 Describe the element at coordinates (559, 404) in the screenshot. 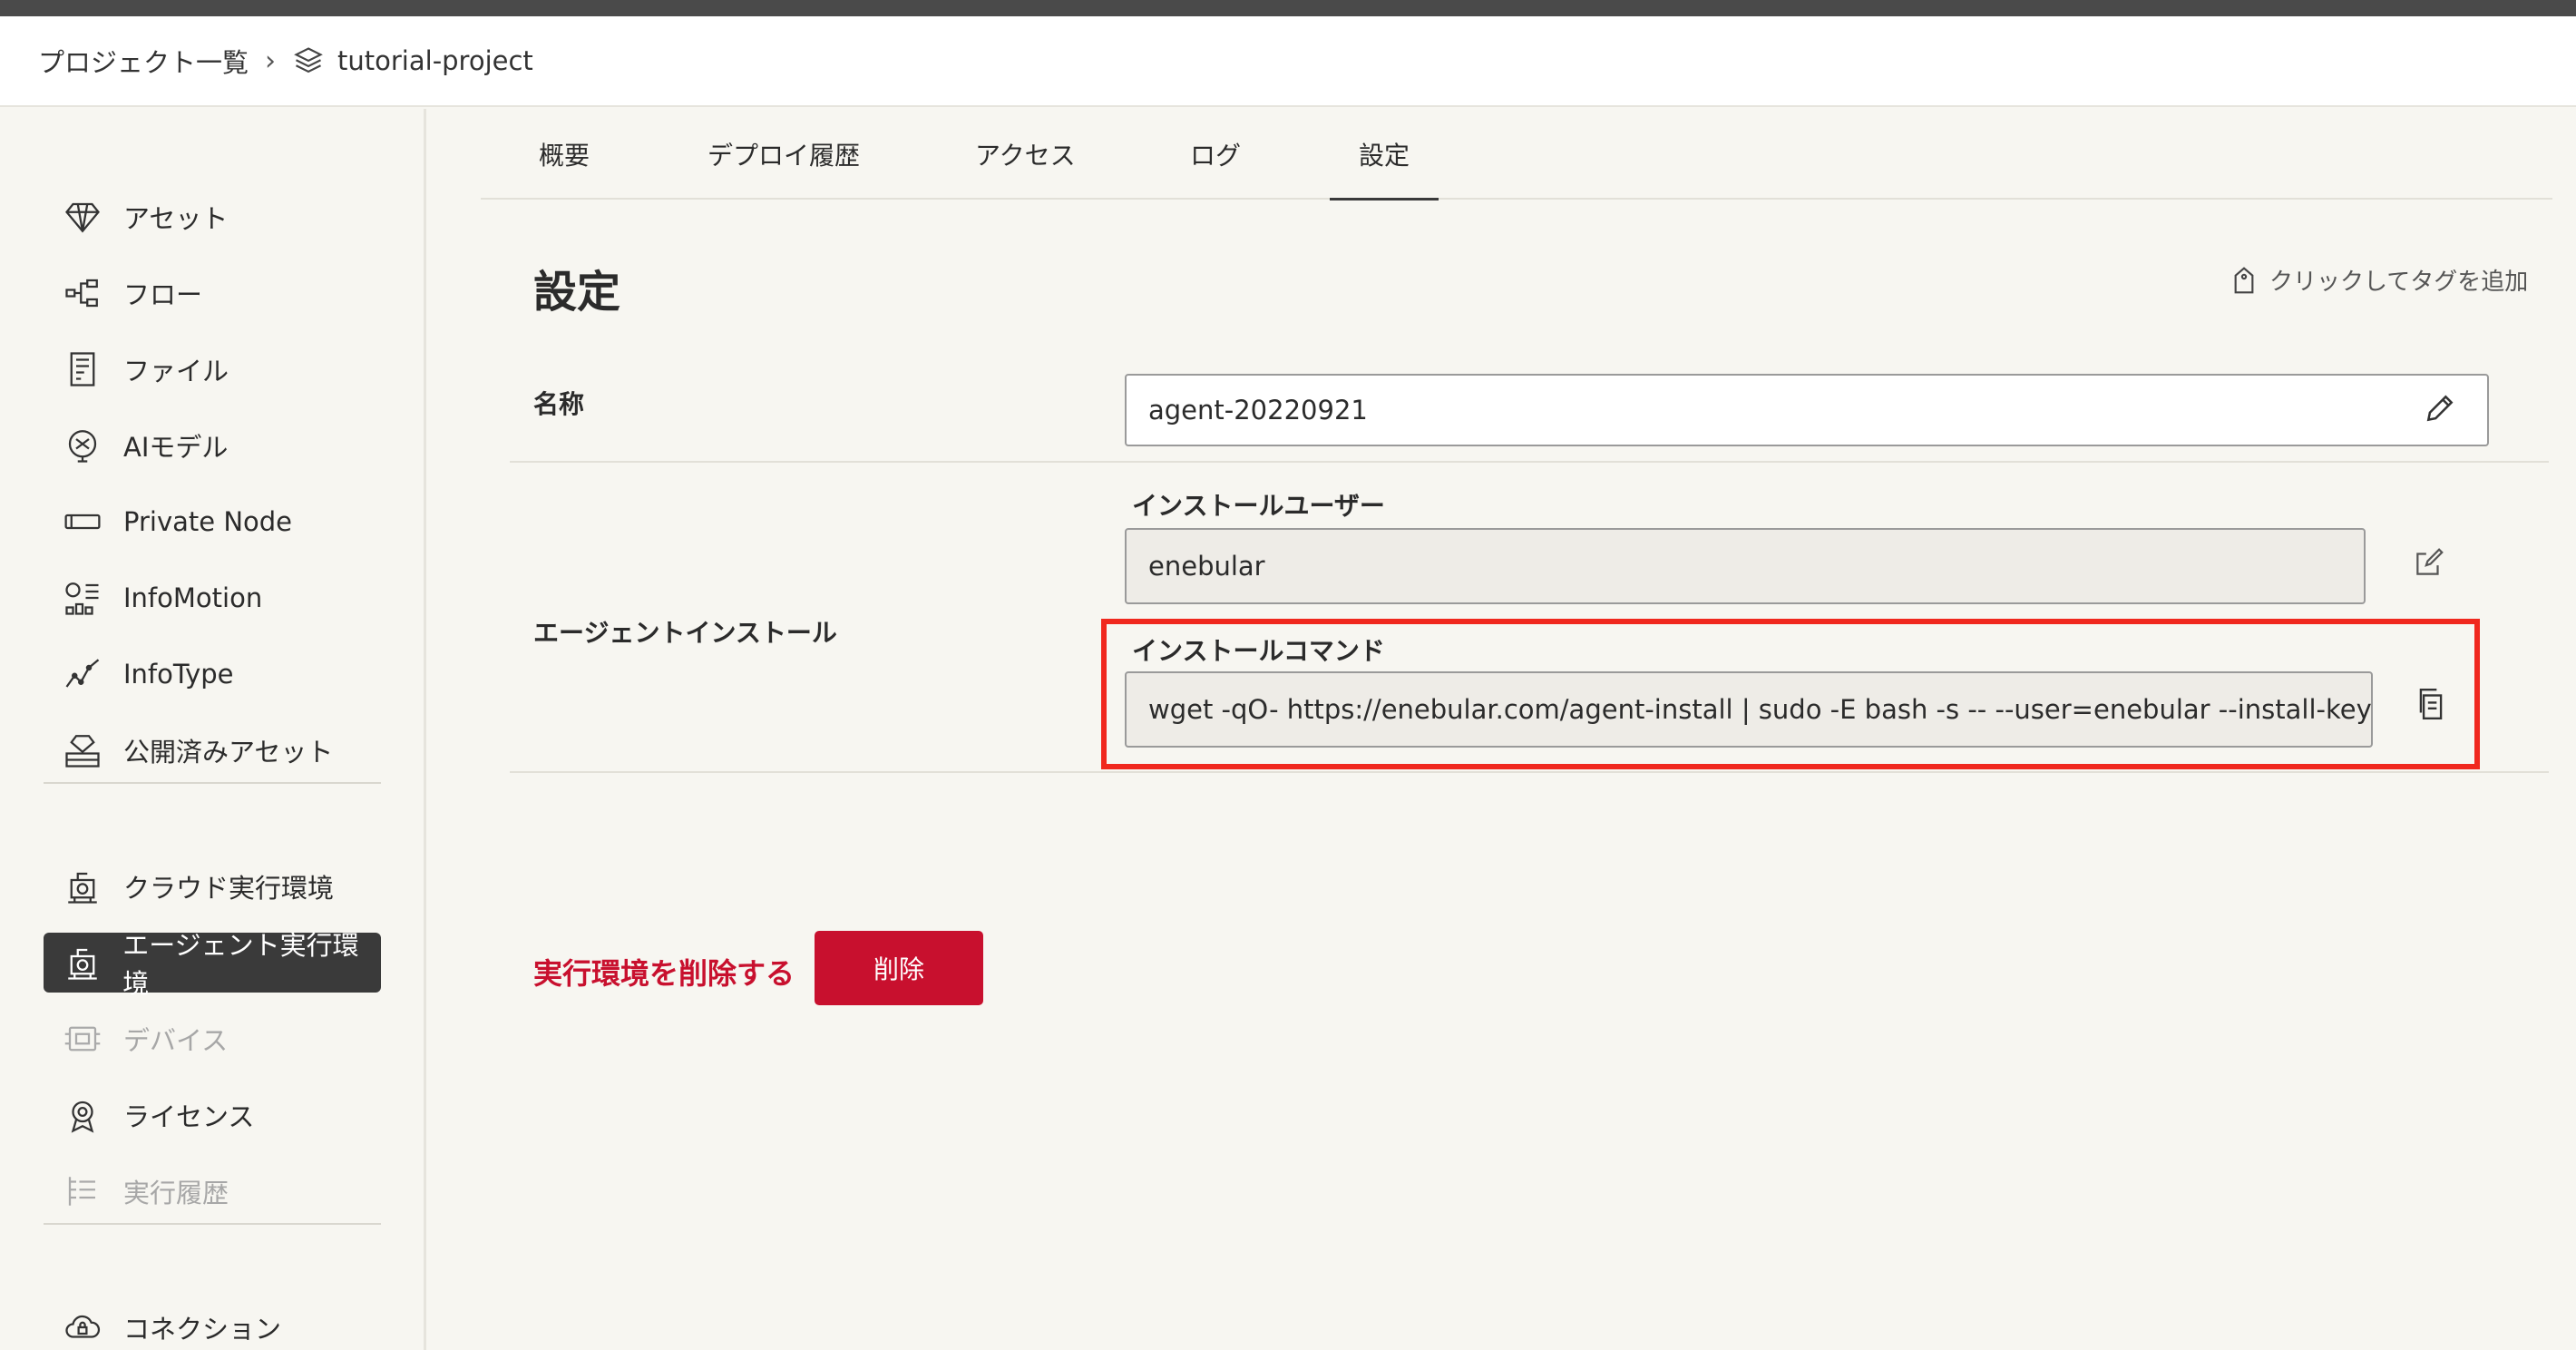

I see `name-label: 名称` at that location.